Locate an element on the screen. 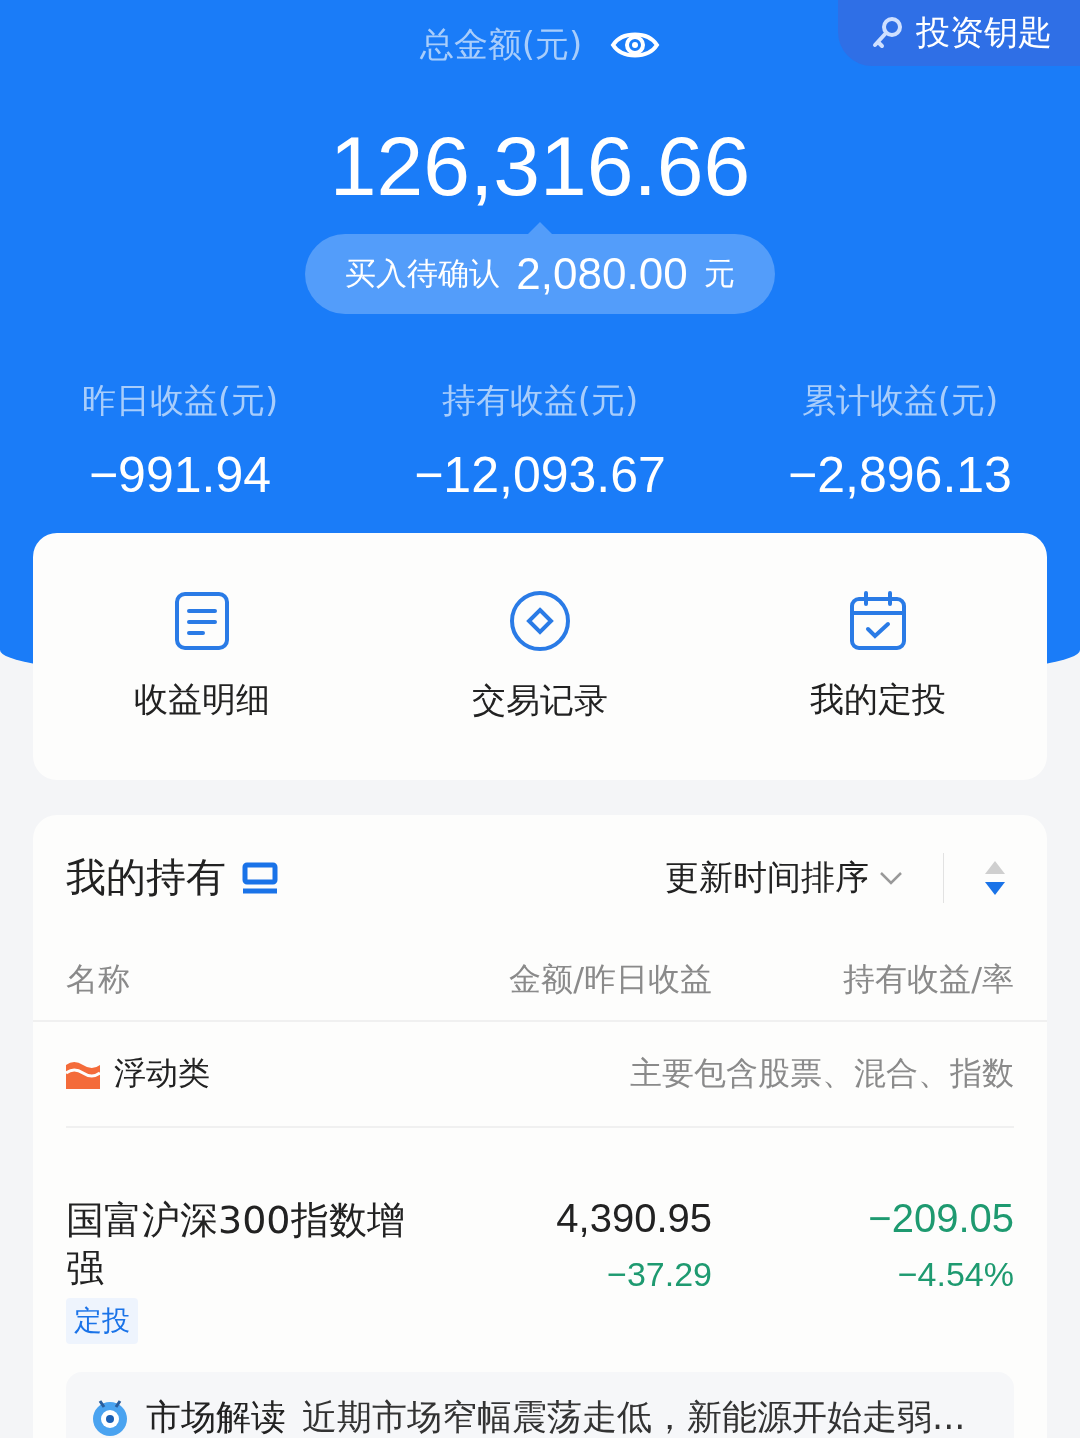 This screenshot has height=1438, width=1080. yesterday-profit: −37.29 is located at coordinates (659, 1274).